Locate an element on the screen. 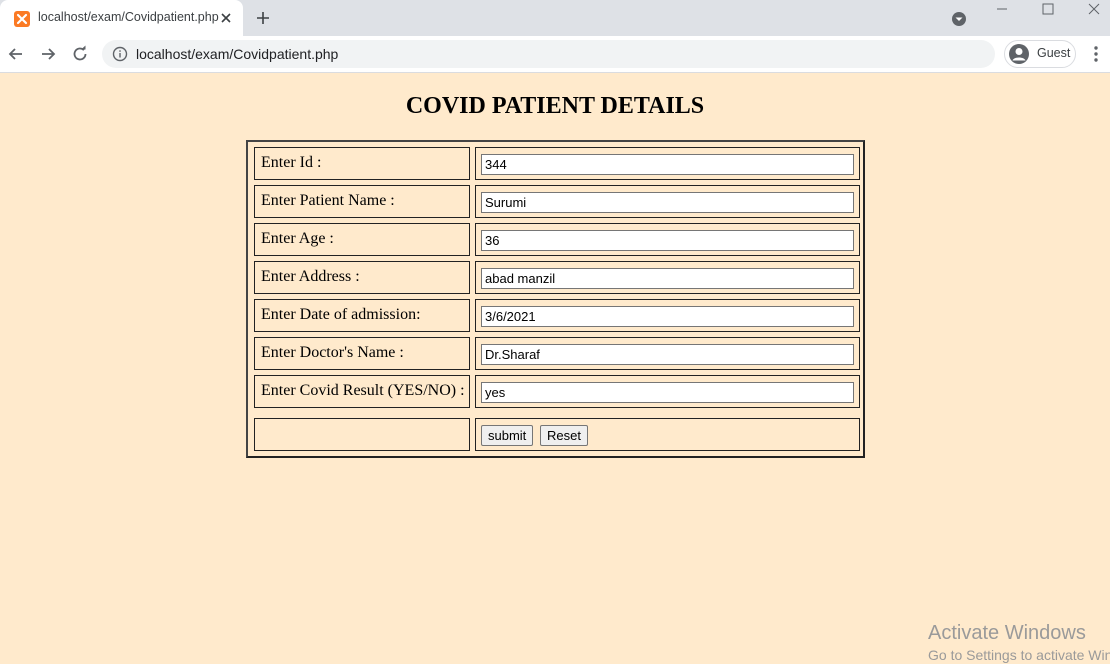 The image size is (1110, 664). label-cell: Enter Patient Name : is located at coordinates (362, 201).